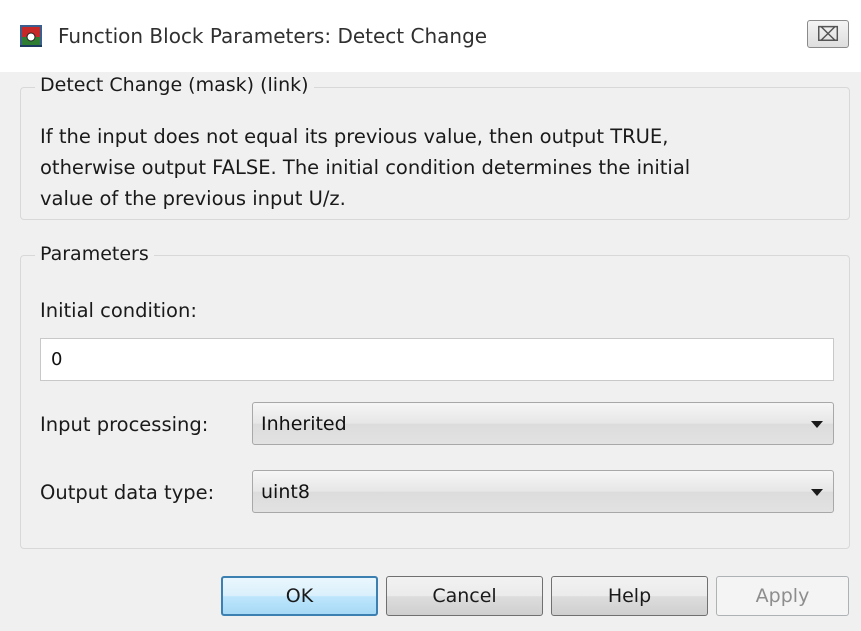 Image resolution: width=861 pixels, height=631 pixels. I want to click on initial-condition-input, so click(437, 359).